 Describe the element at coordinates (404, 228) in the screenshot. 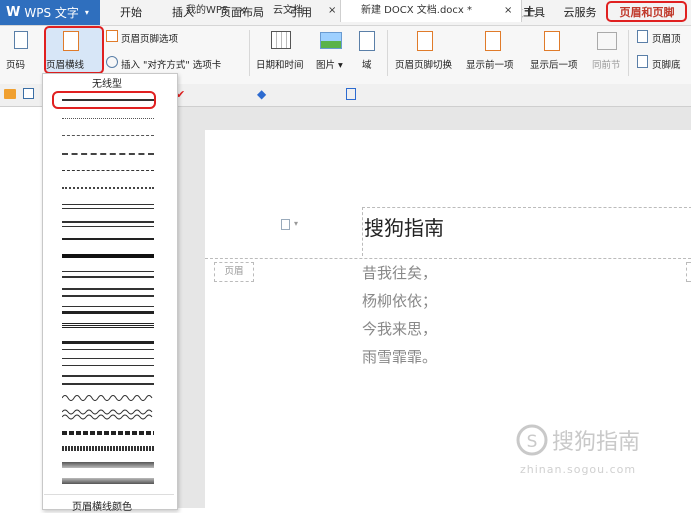

I see `header-title-text: 搜狗指南` at that location.